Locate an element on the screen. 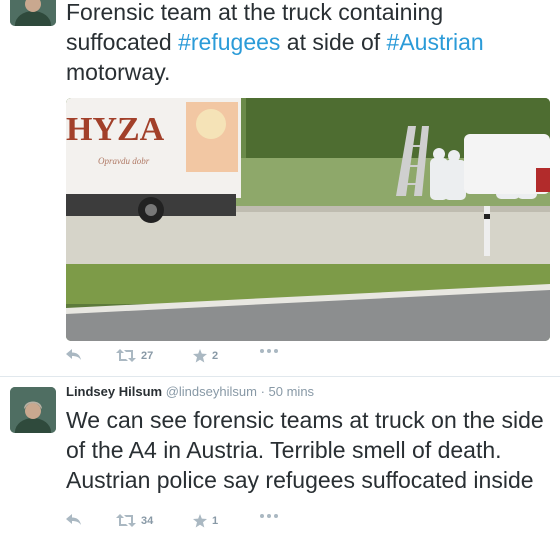  retweet-button: 34 is located at coordinates (134, 520).